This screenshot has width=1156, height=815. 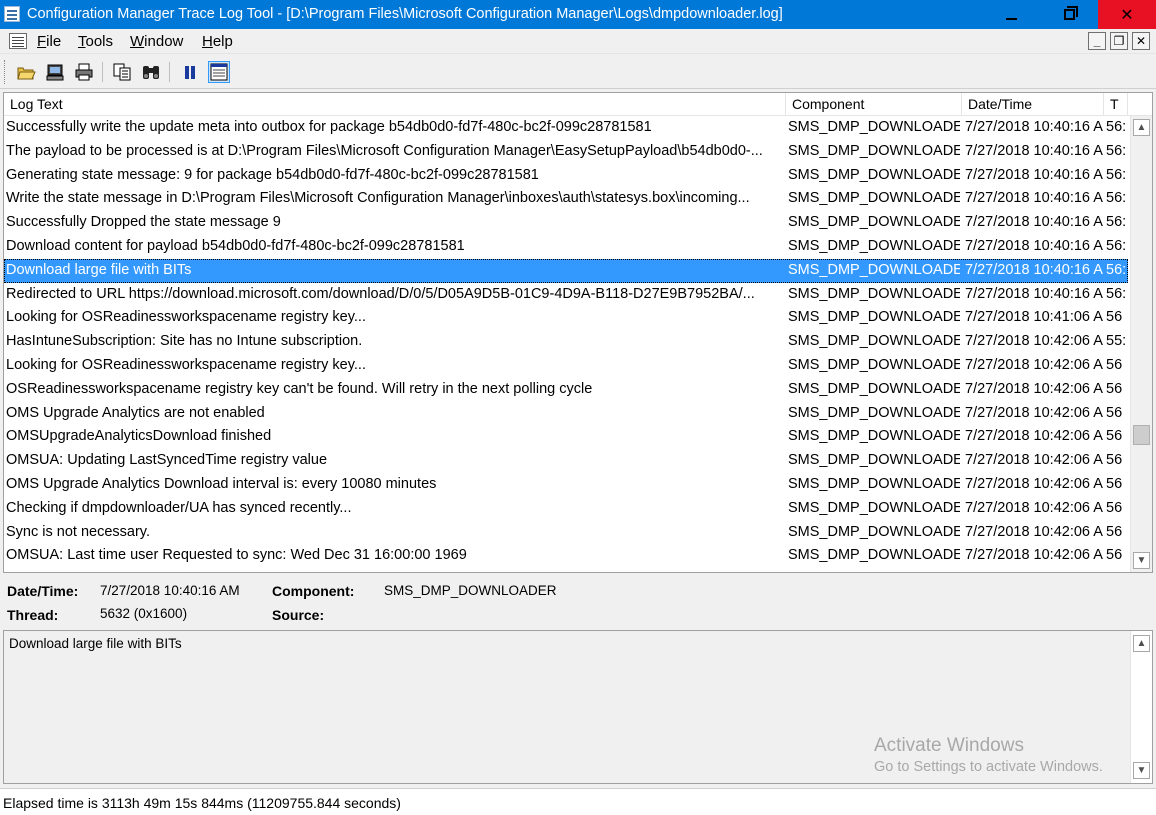 I want to click on preview-pane-button, so click(x=219, y=72).